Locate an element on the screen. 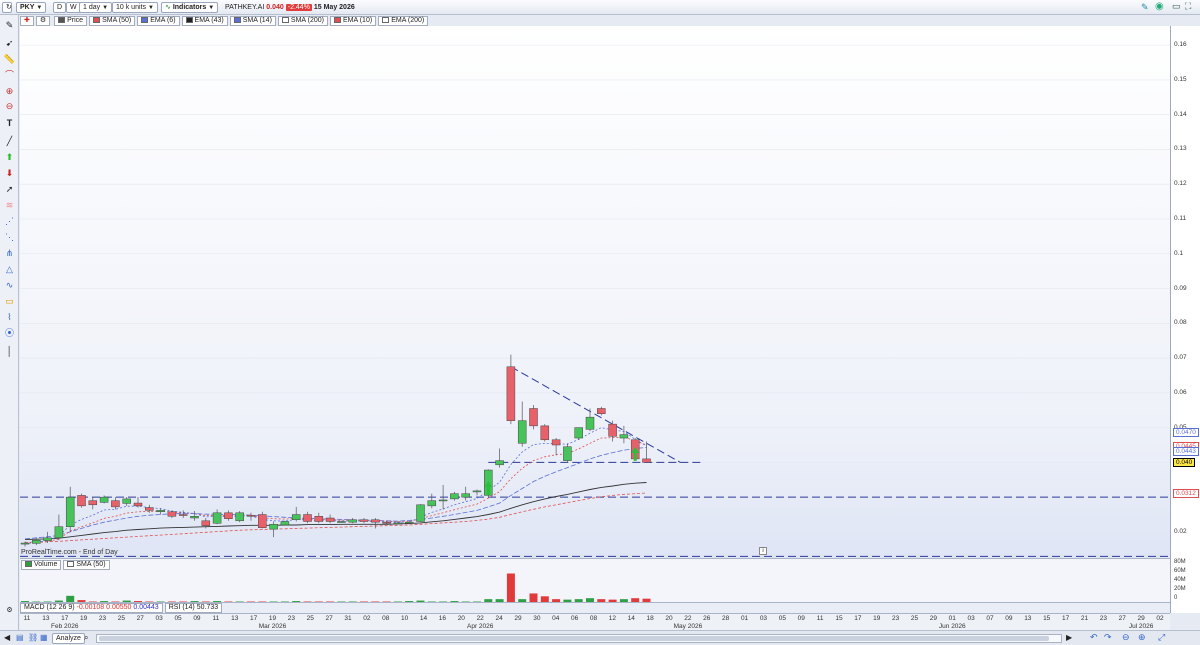 The height and width of the screenshot is (645, 1200). triangle-tool-icon: △ is located at coordinates (9, 269).